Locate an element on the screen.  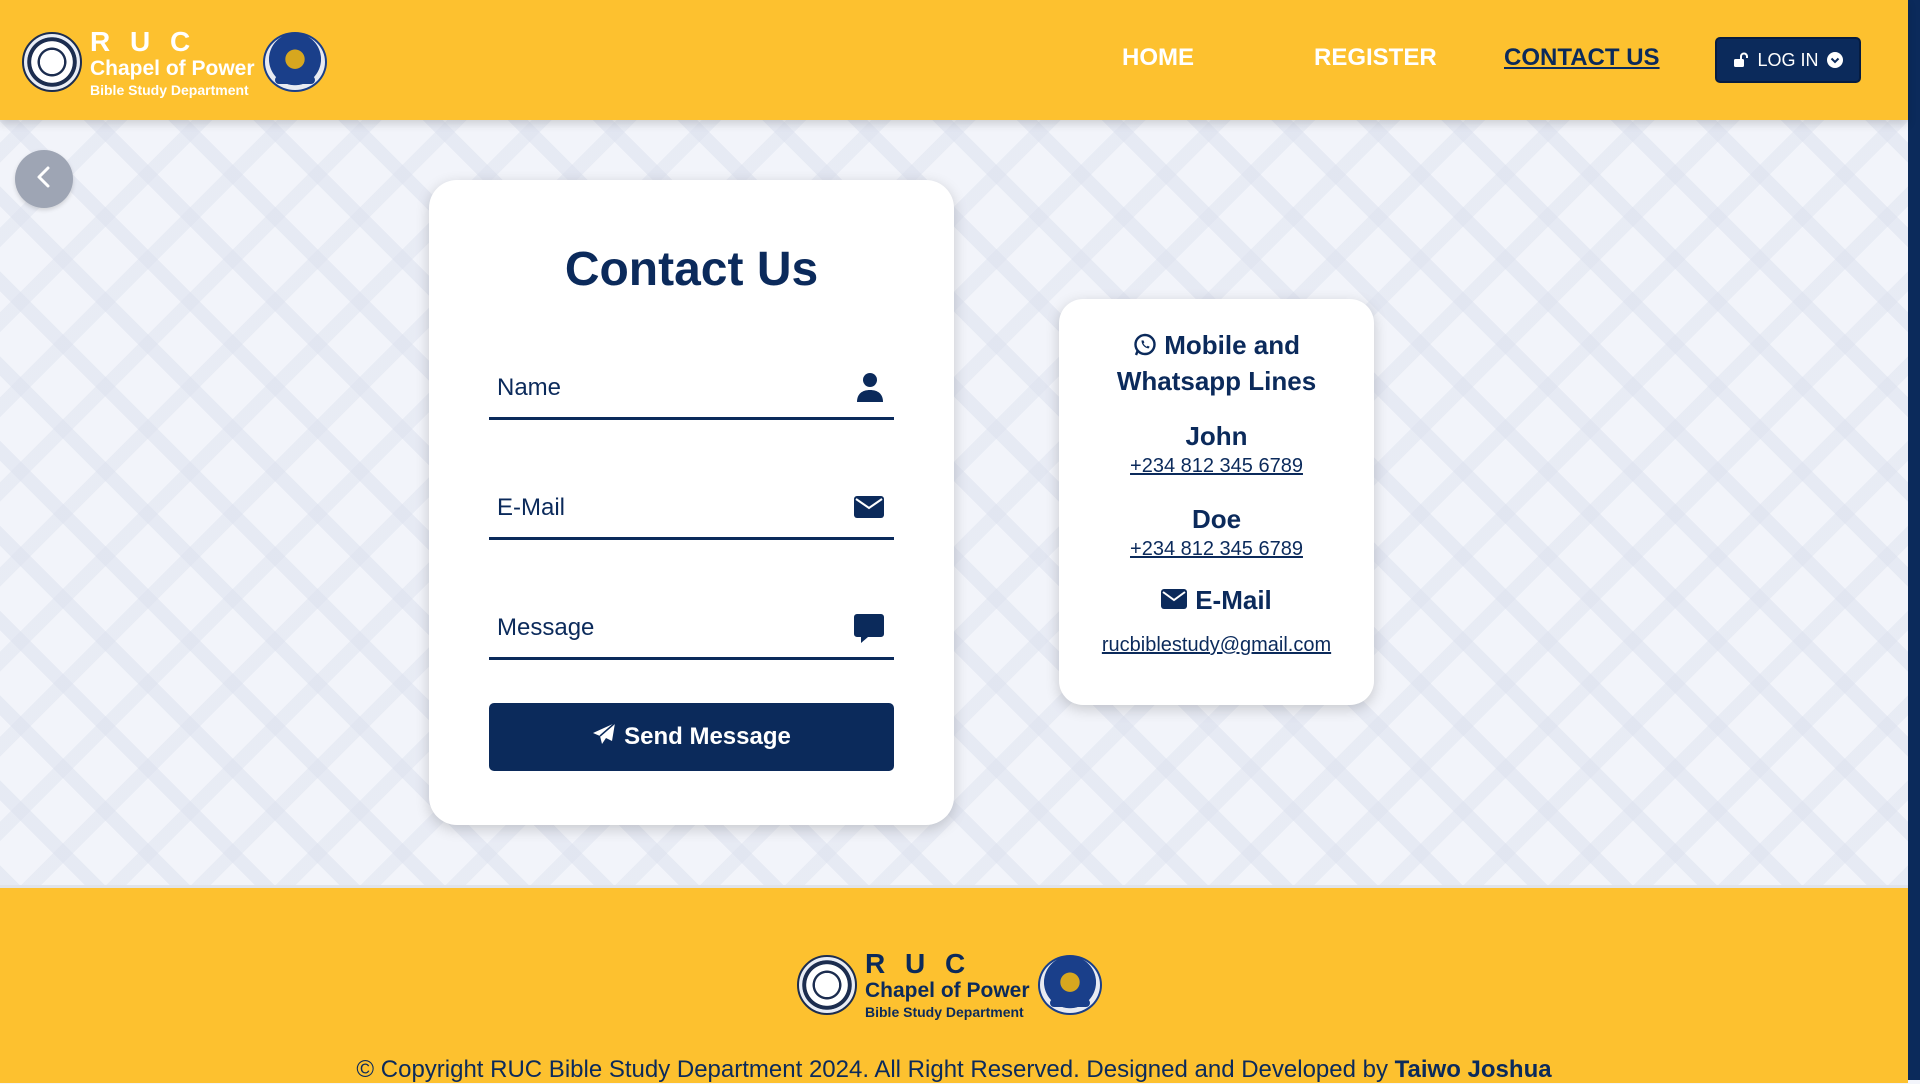
email-heading: E-Mail is located at coordinates (1216, 600).